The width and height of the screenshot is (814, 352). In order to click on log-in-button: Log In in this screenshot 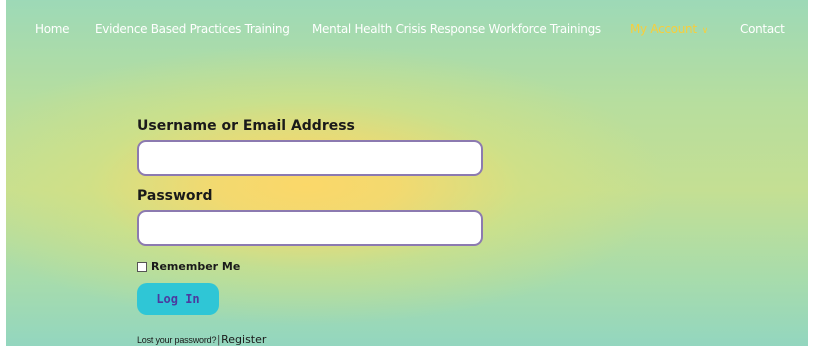, I will do `click(178, 299)`.